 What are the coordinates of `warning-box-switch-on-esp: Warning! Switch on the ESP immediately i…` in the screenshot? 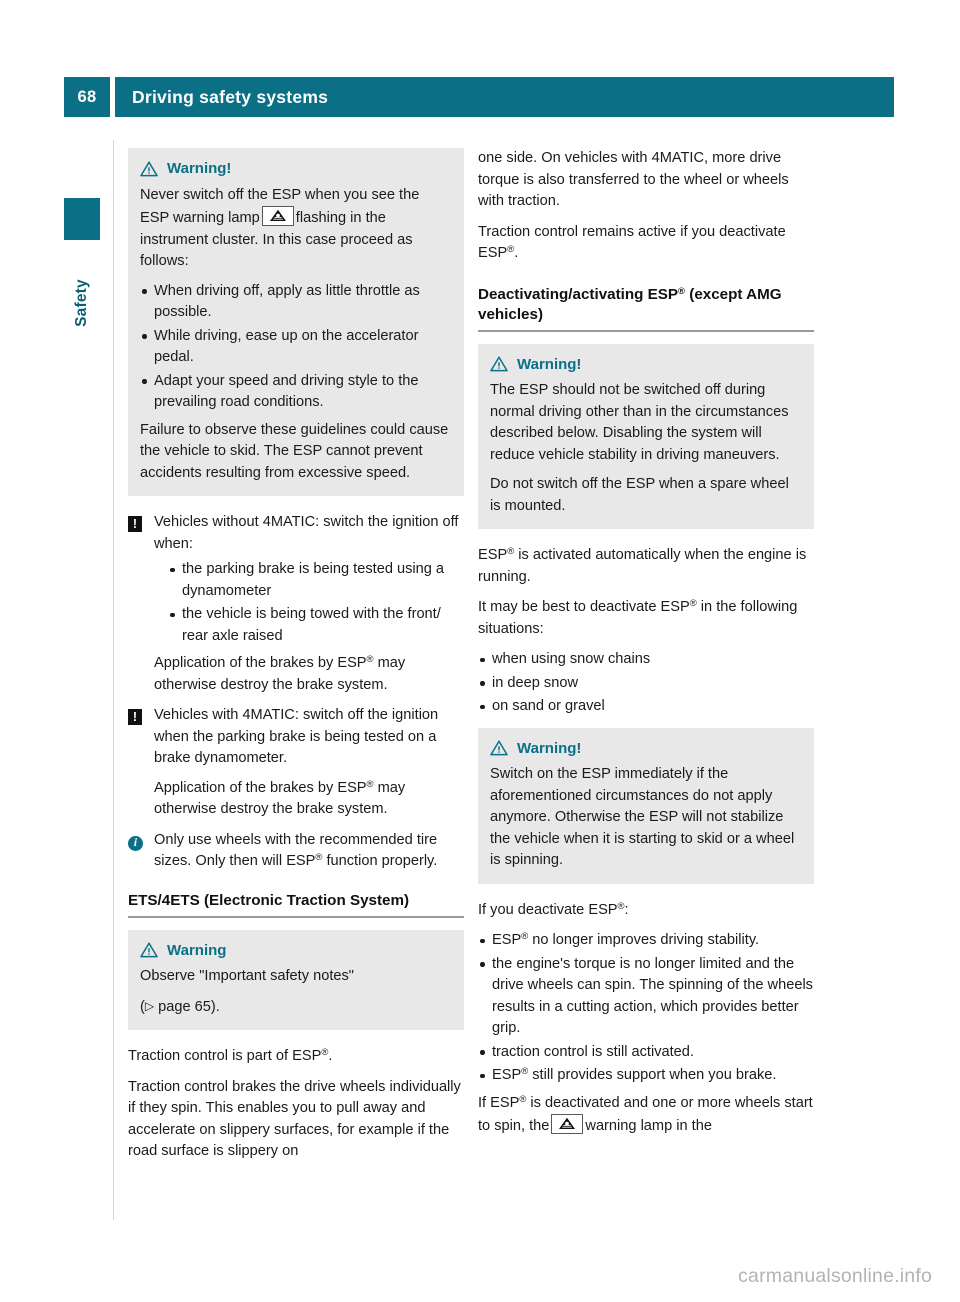 It's located at (646, 805).